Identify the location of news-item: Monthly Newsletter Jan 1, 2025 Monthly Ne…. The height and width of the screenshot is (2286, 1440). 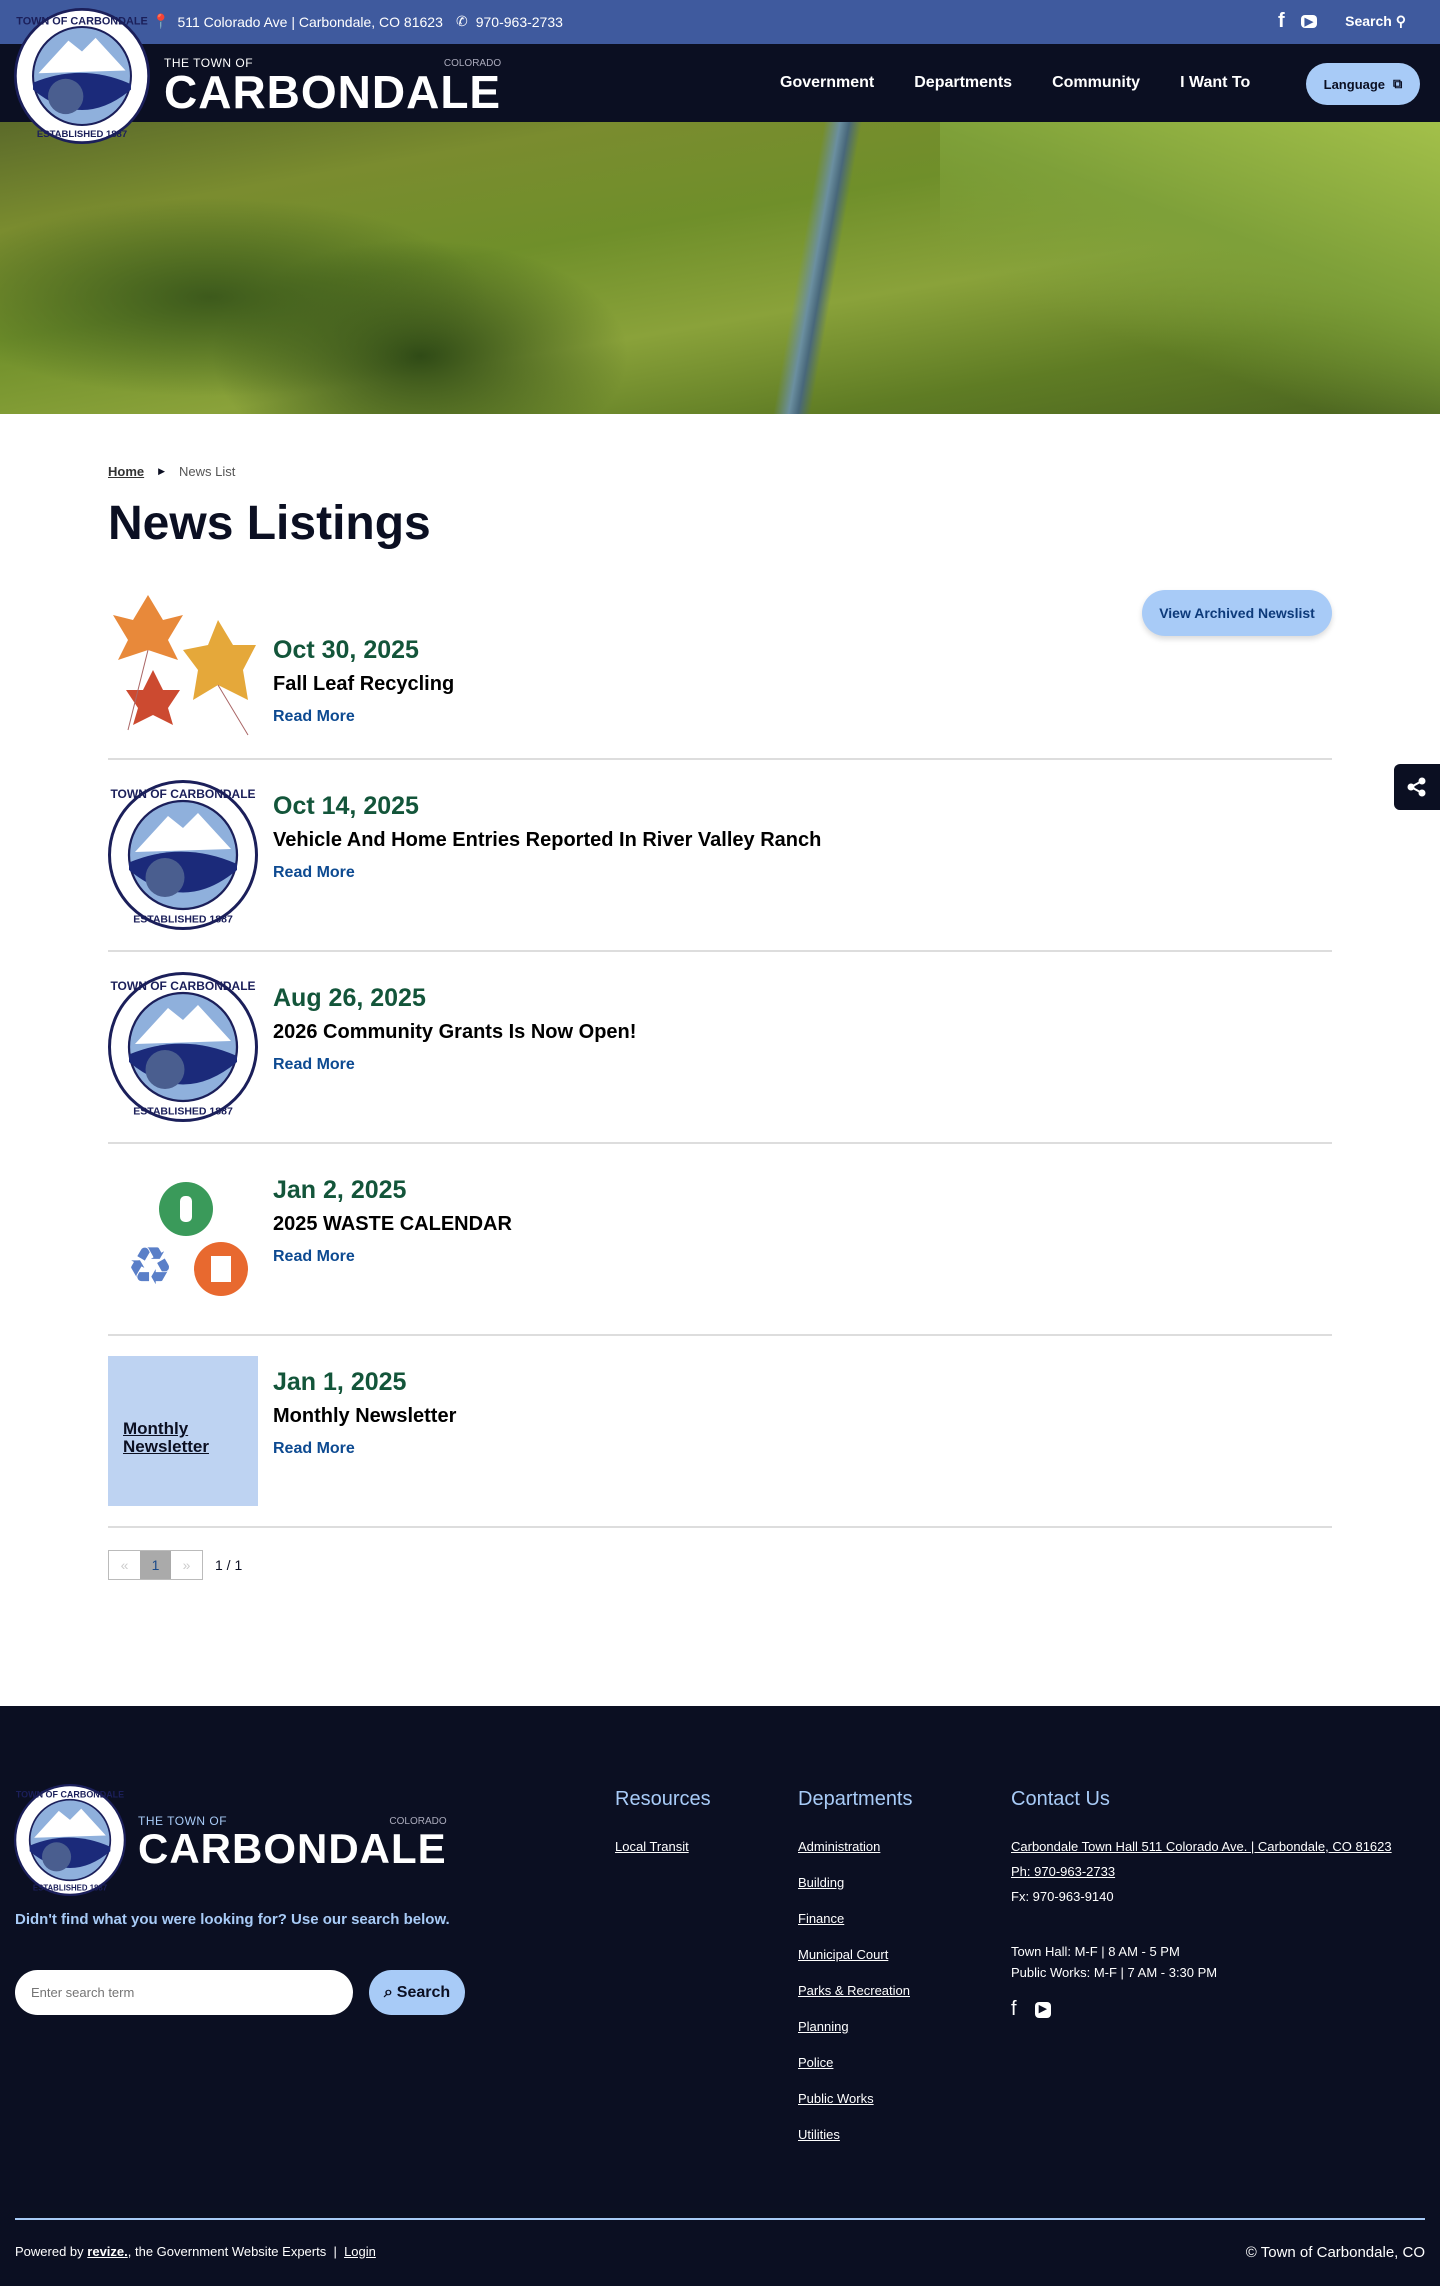
(720, 1432).